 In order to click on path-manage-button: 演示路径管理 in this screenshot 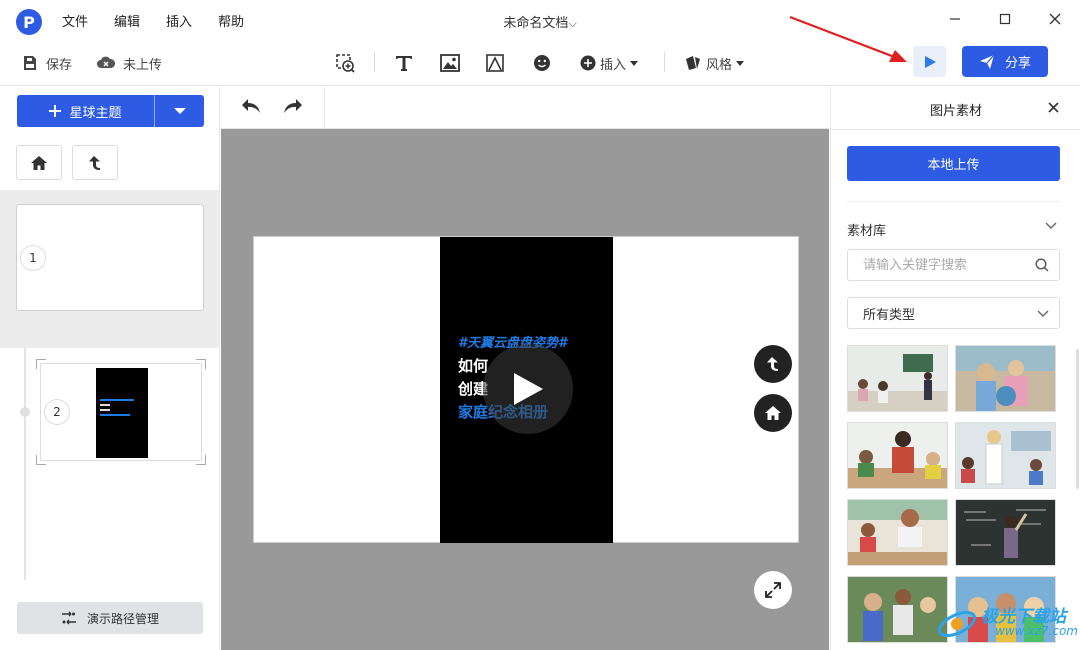, I will do `click(110, 618)`.